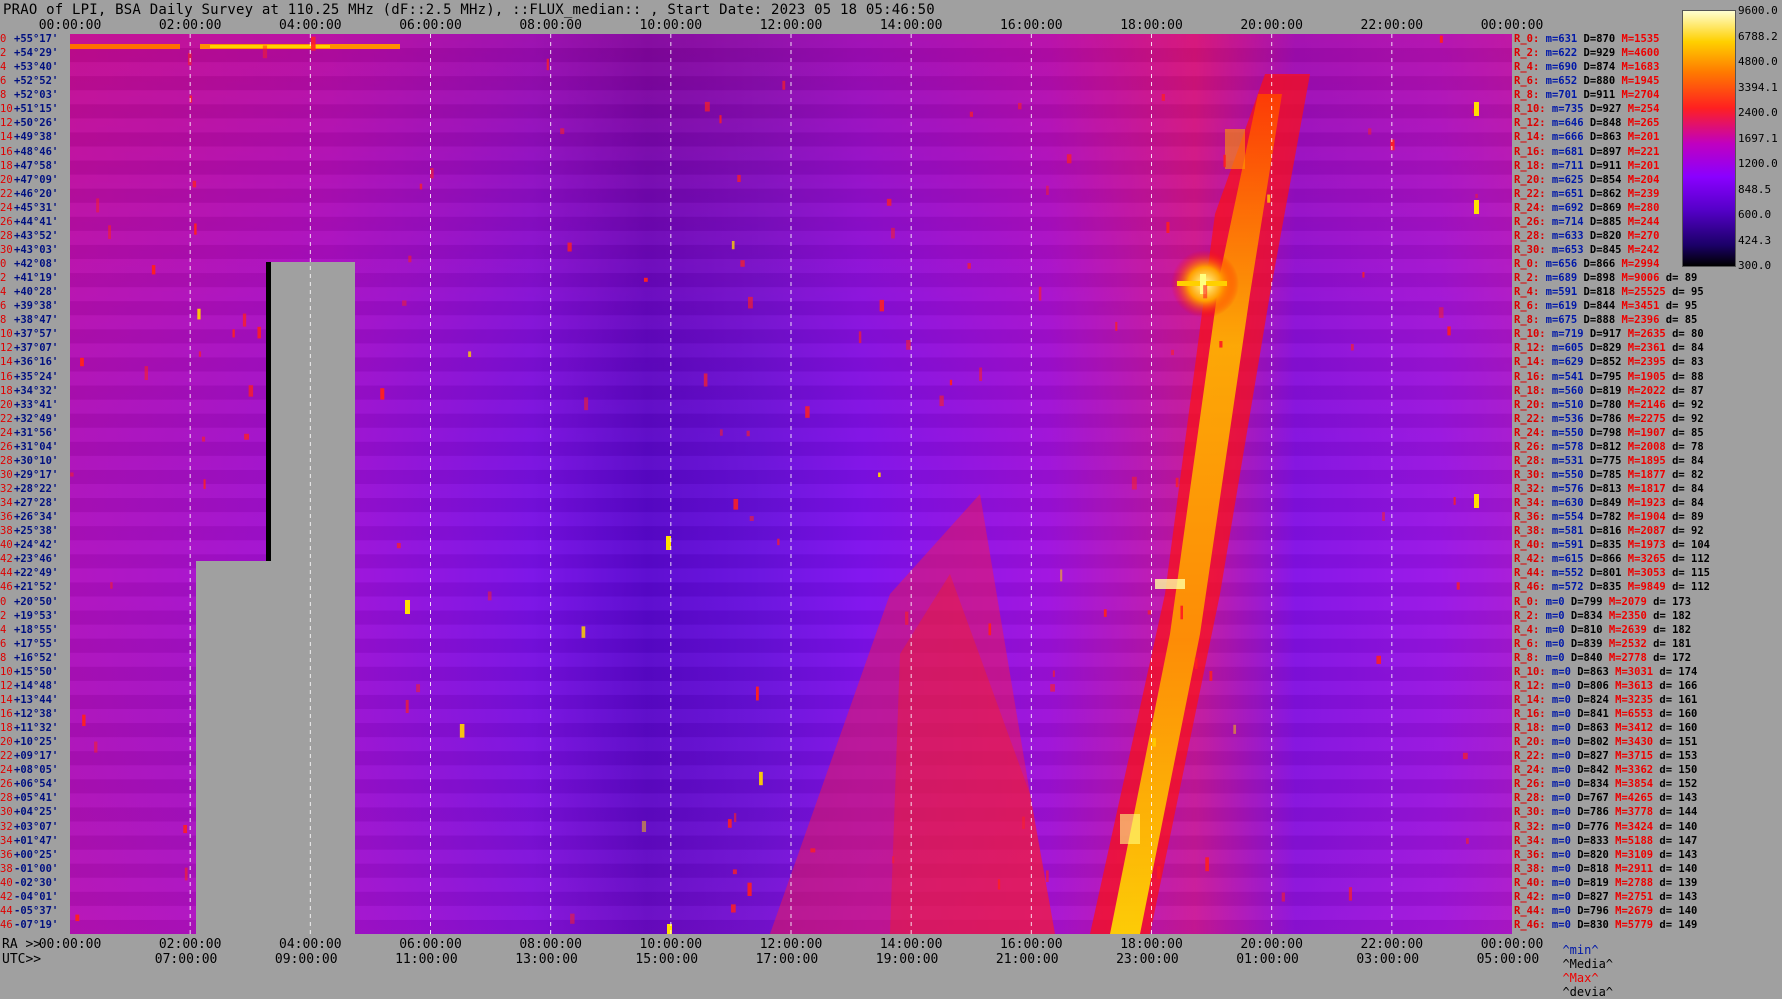  Describe the element at coordinates (1530, 221) in the screenshot. I see `beam-label: R_26:` at that location.